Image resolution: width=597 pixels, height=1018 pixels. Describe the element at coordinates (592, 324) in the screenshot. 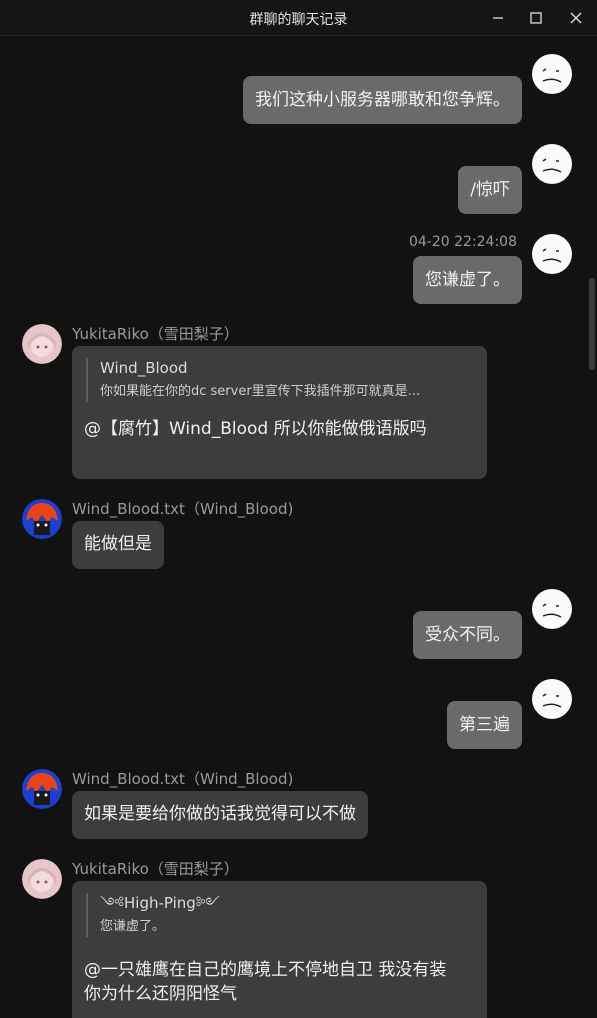

I see `scrollbar-thumb` at that location.